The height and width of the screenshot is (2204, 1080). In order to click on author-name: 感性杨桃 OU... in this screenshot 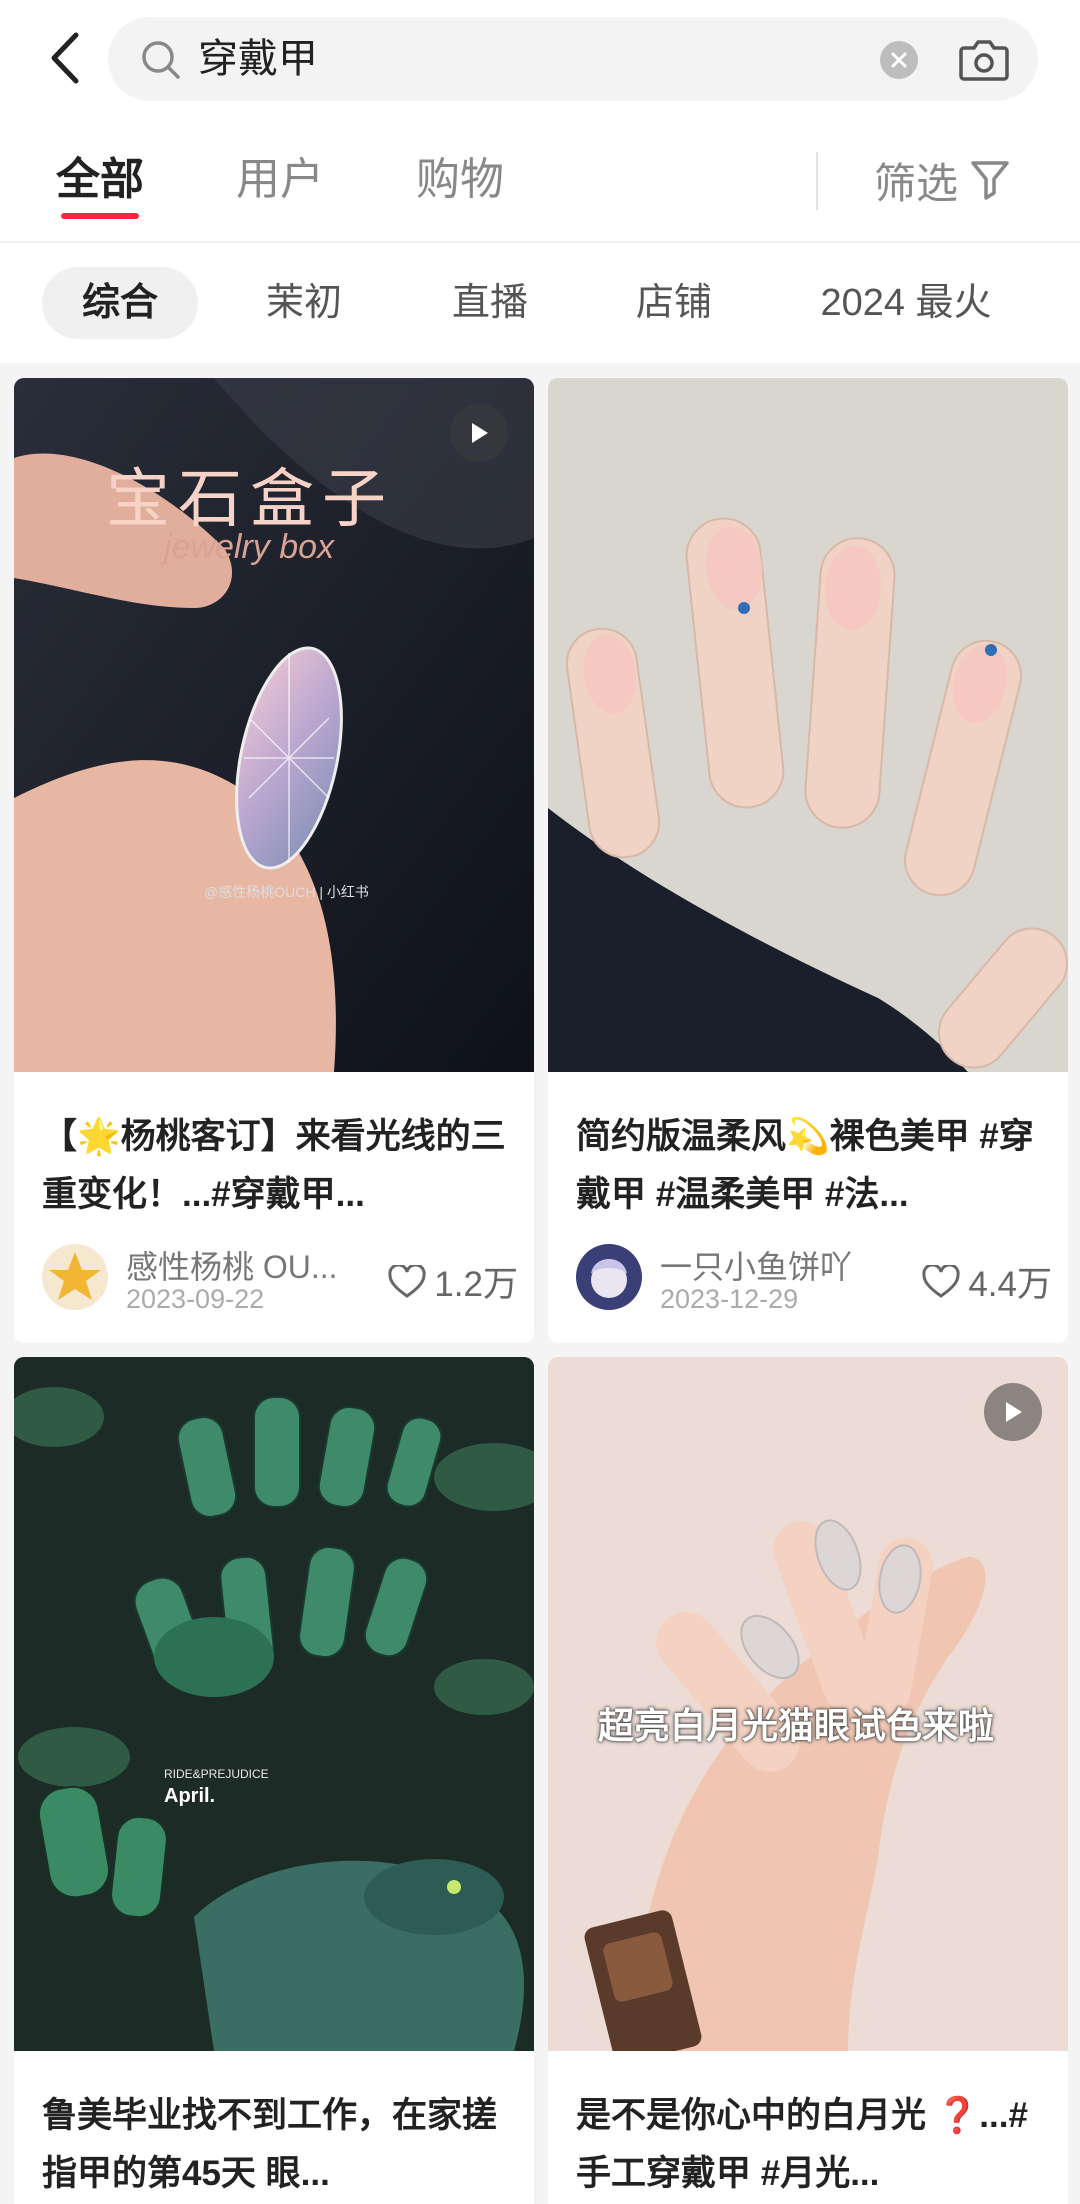, I will do `click(241, 1265)`.